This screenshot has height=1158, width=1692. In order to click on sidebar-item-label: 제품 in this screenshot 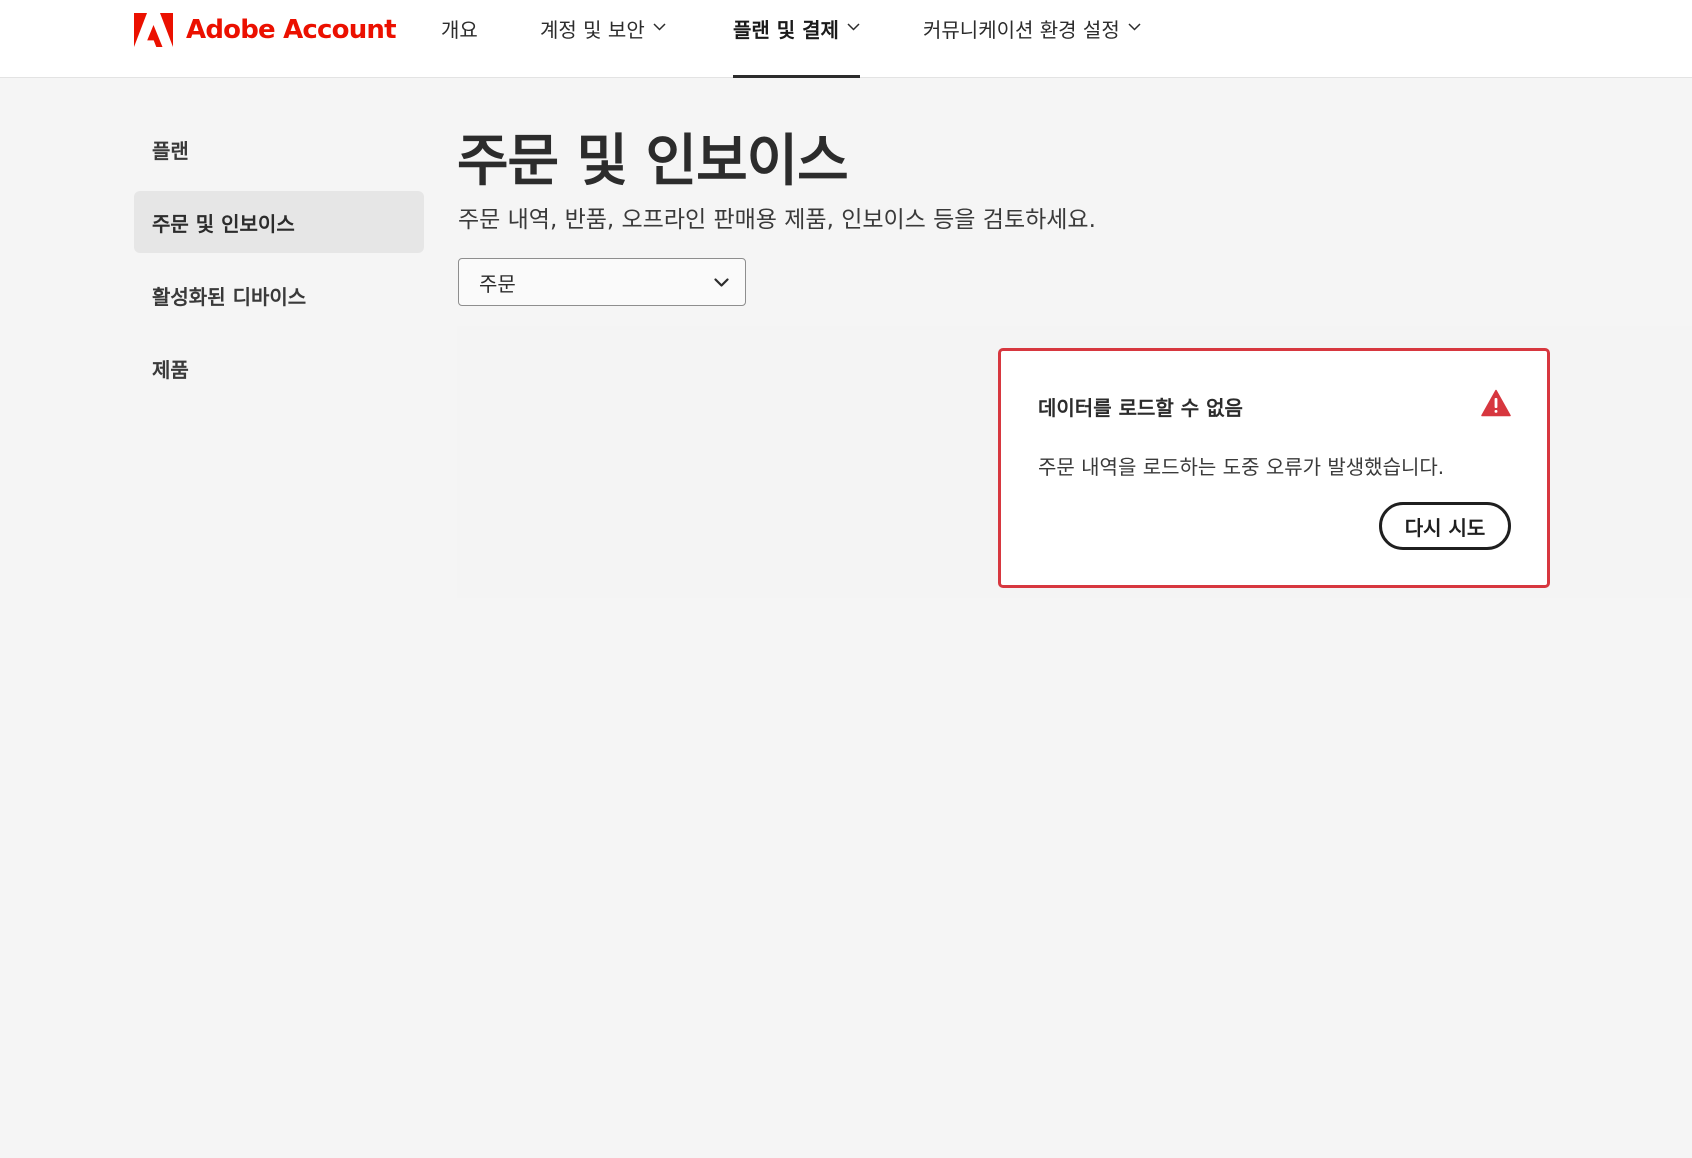, I will do `click(170, 369)`.